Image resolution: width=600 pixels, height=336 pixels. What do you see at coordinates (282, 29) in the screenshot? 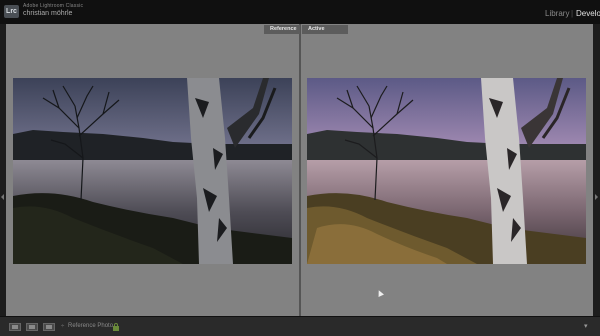
I see `reference-label: Reference` at bounding box center [282, 29].